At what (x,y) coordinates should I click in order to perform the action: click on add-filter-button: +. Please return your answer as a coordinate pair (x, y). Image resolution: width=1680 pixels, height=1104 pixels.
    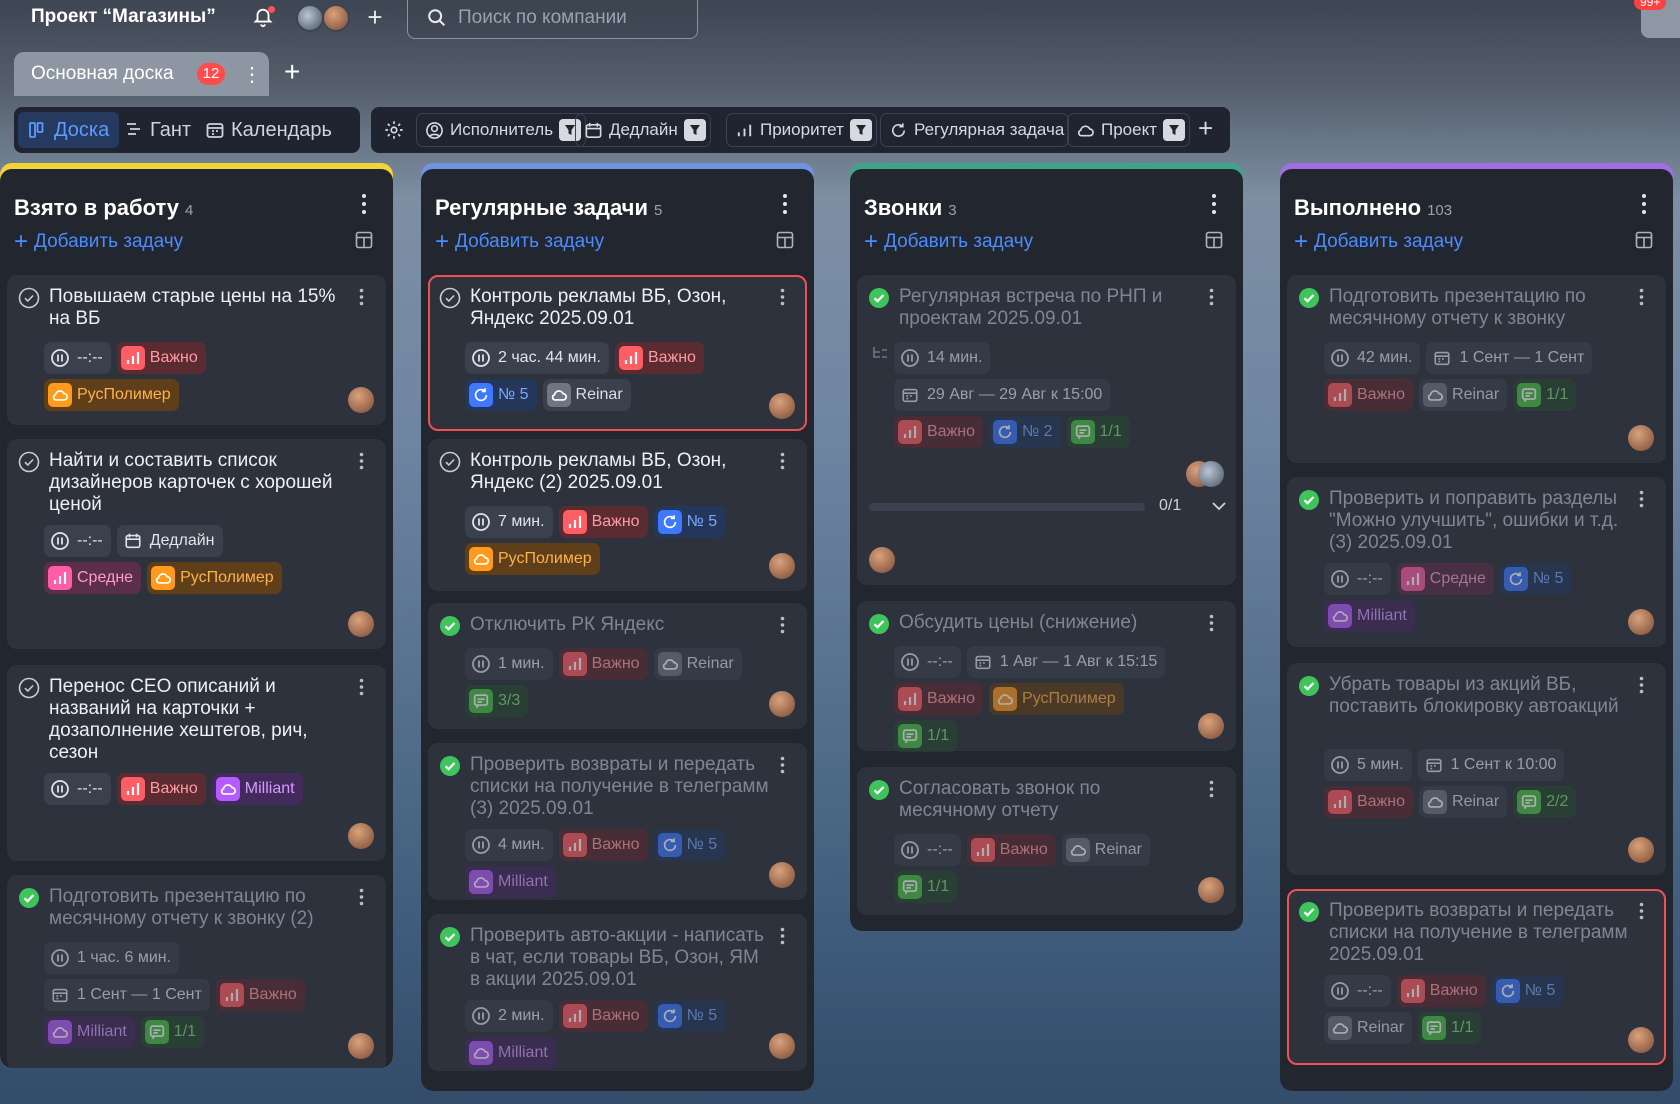
    Looking at the image, I should click on (1205, 128).